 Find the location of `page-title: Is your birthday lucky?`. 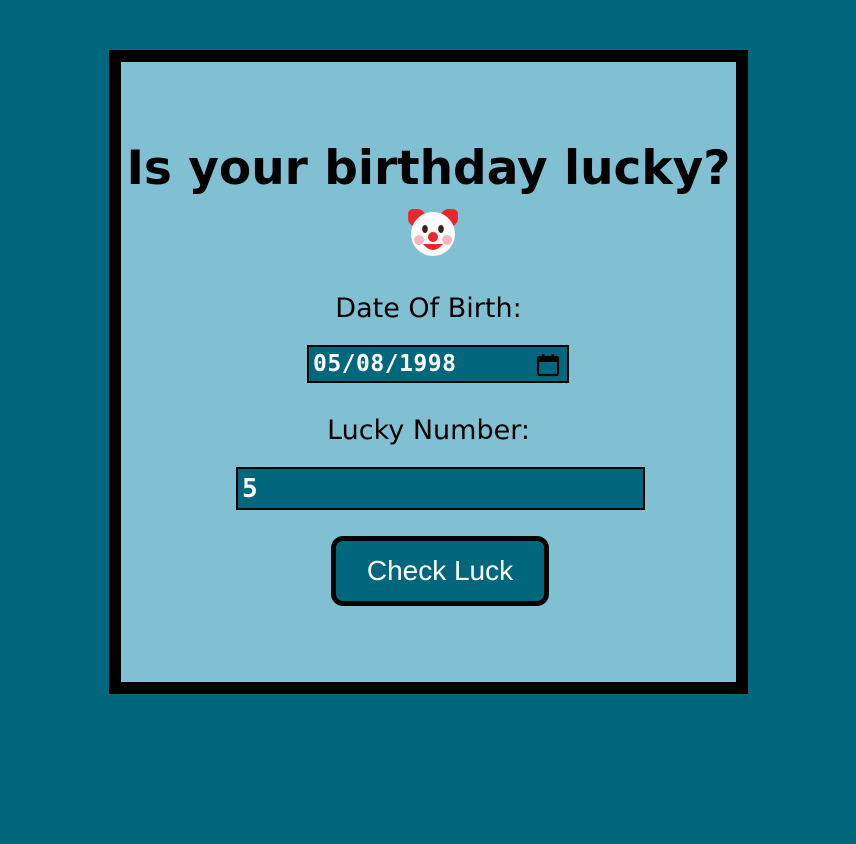

page-title: Is your birthday lucky? is located at coordinates (428, 203).